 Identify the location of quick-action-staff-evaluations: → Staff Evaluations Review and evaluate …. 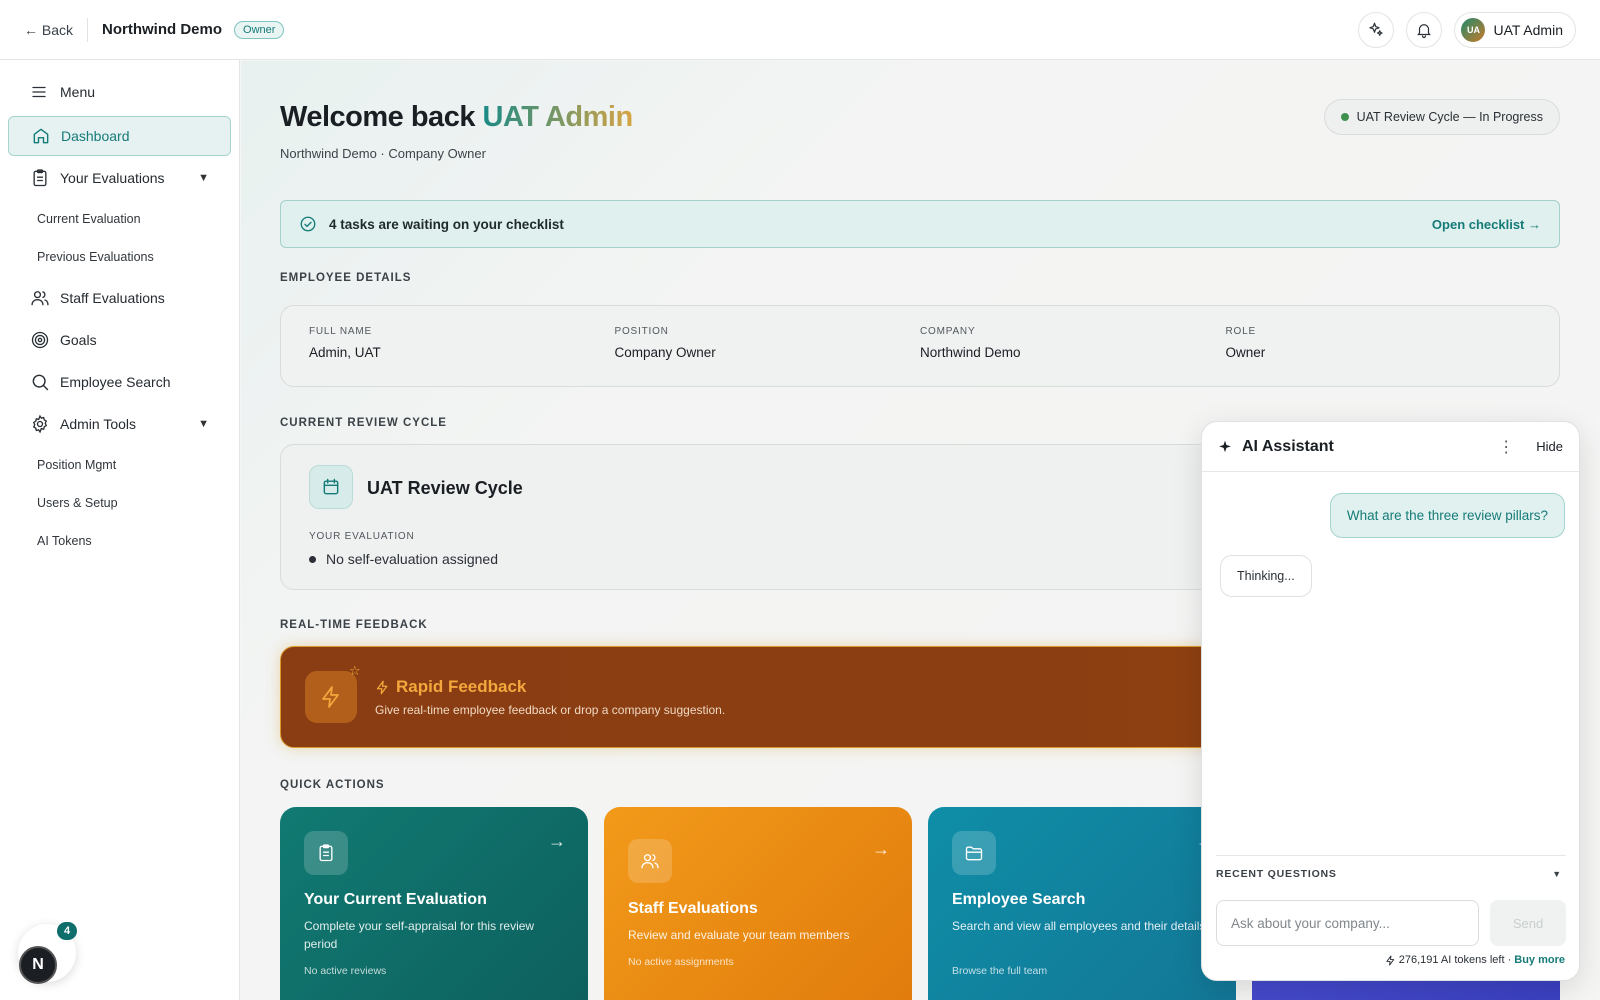
(758, 903).